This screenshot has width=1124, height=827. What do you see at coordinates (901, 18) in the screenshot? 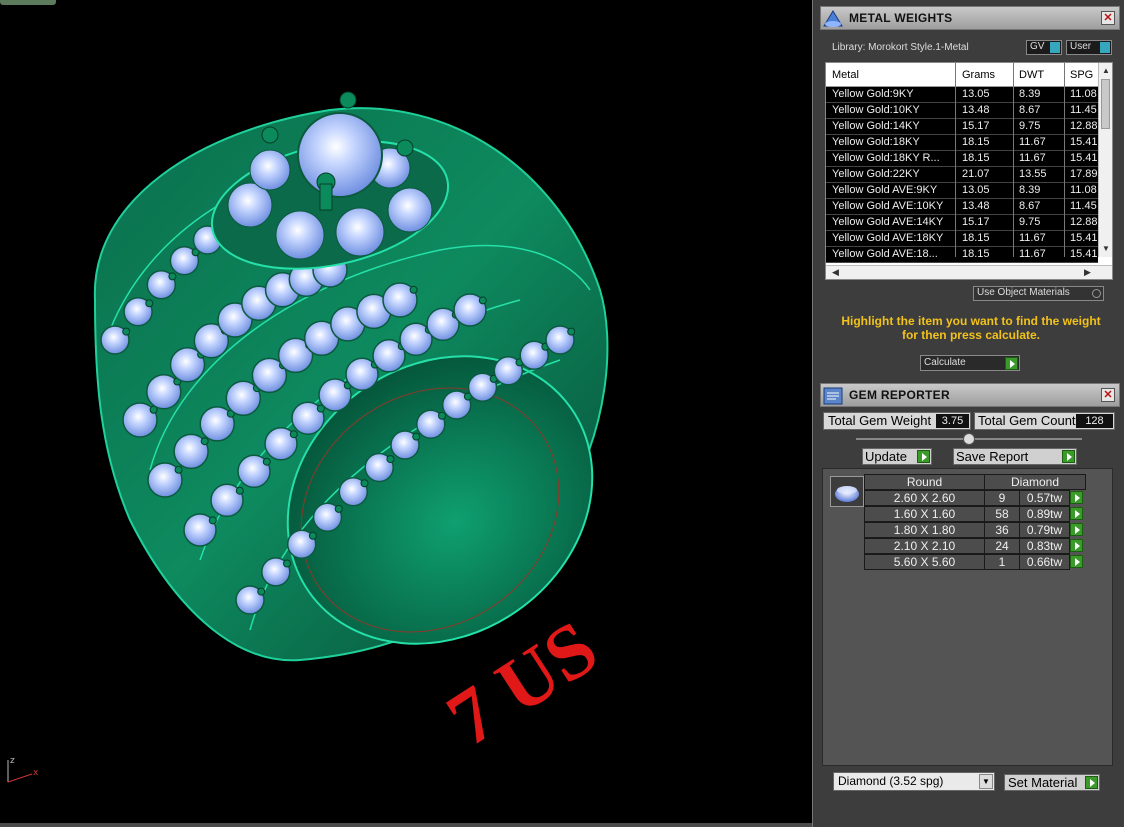
I see `metal-weights-title: METAL WEIGHTS` at bounding box center [901, 18].